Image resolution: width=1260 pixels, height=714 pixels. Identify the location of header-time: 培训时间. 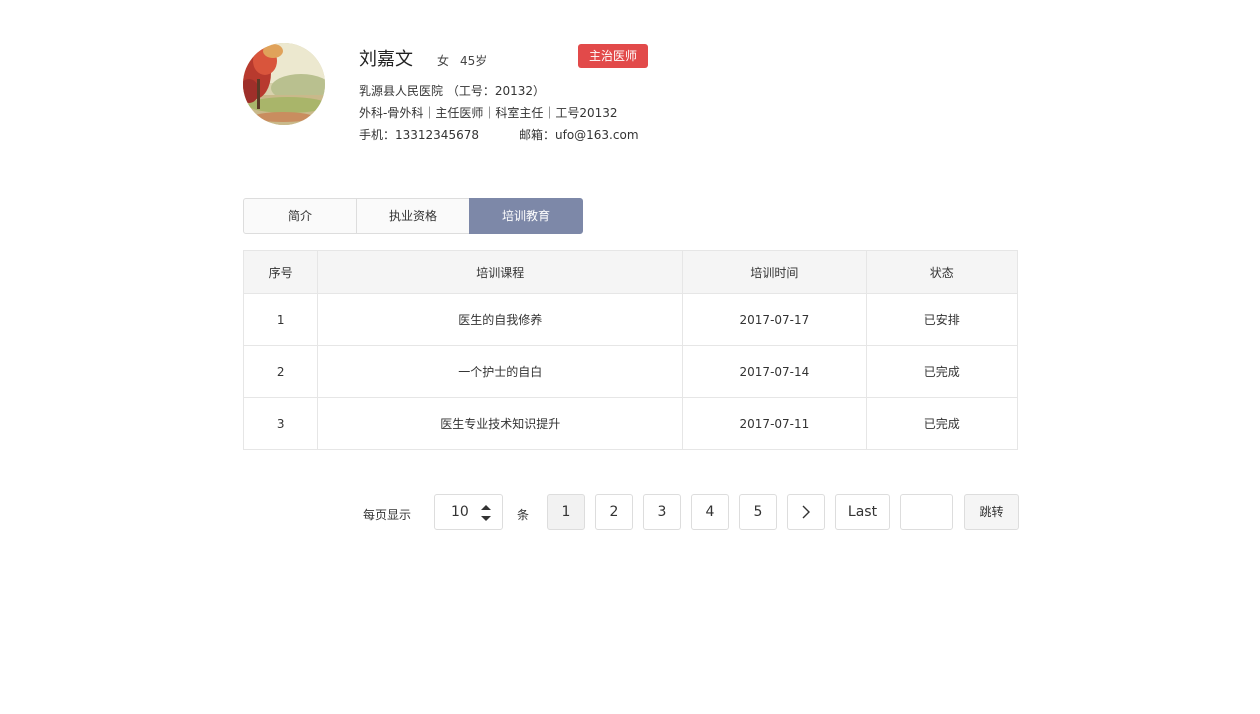
(774, 272).